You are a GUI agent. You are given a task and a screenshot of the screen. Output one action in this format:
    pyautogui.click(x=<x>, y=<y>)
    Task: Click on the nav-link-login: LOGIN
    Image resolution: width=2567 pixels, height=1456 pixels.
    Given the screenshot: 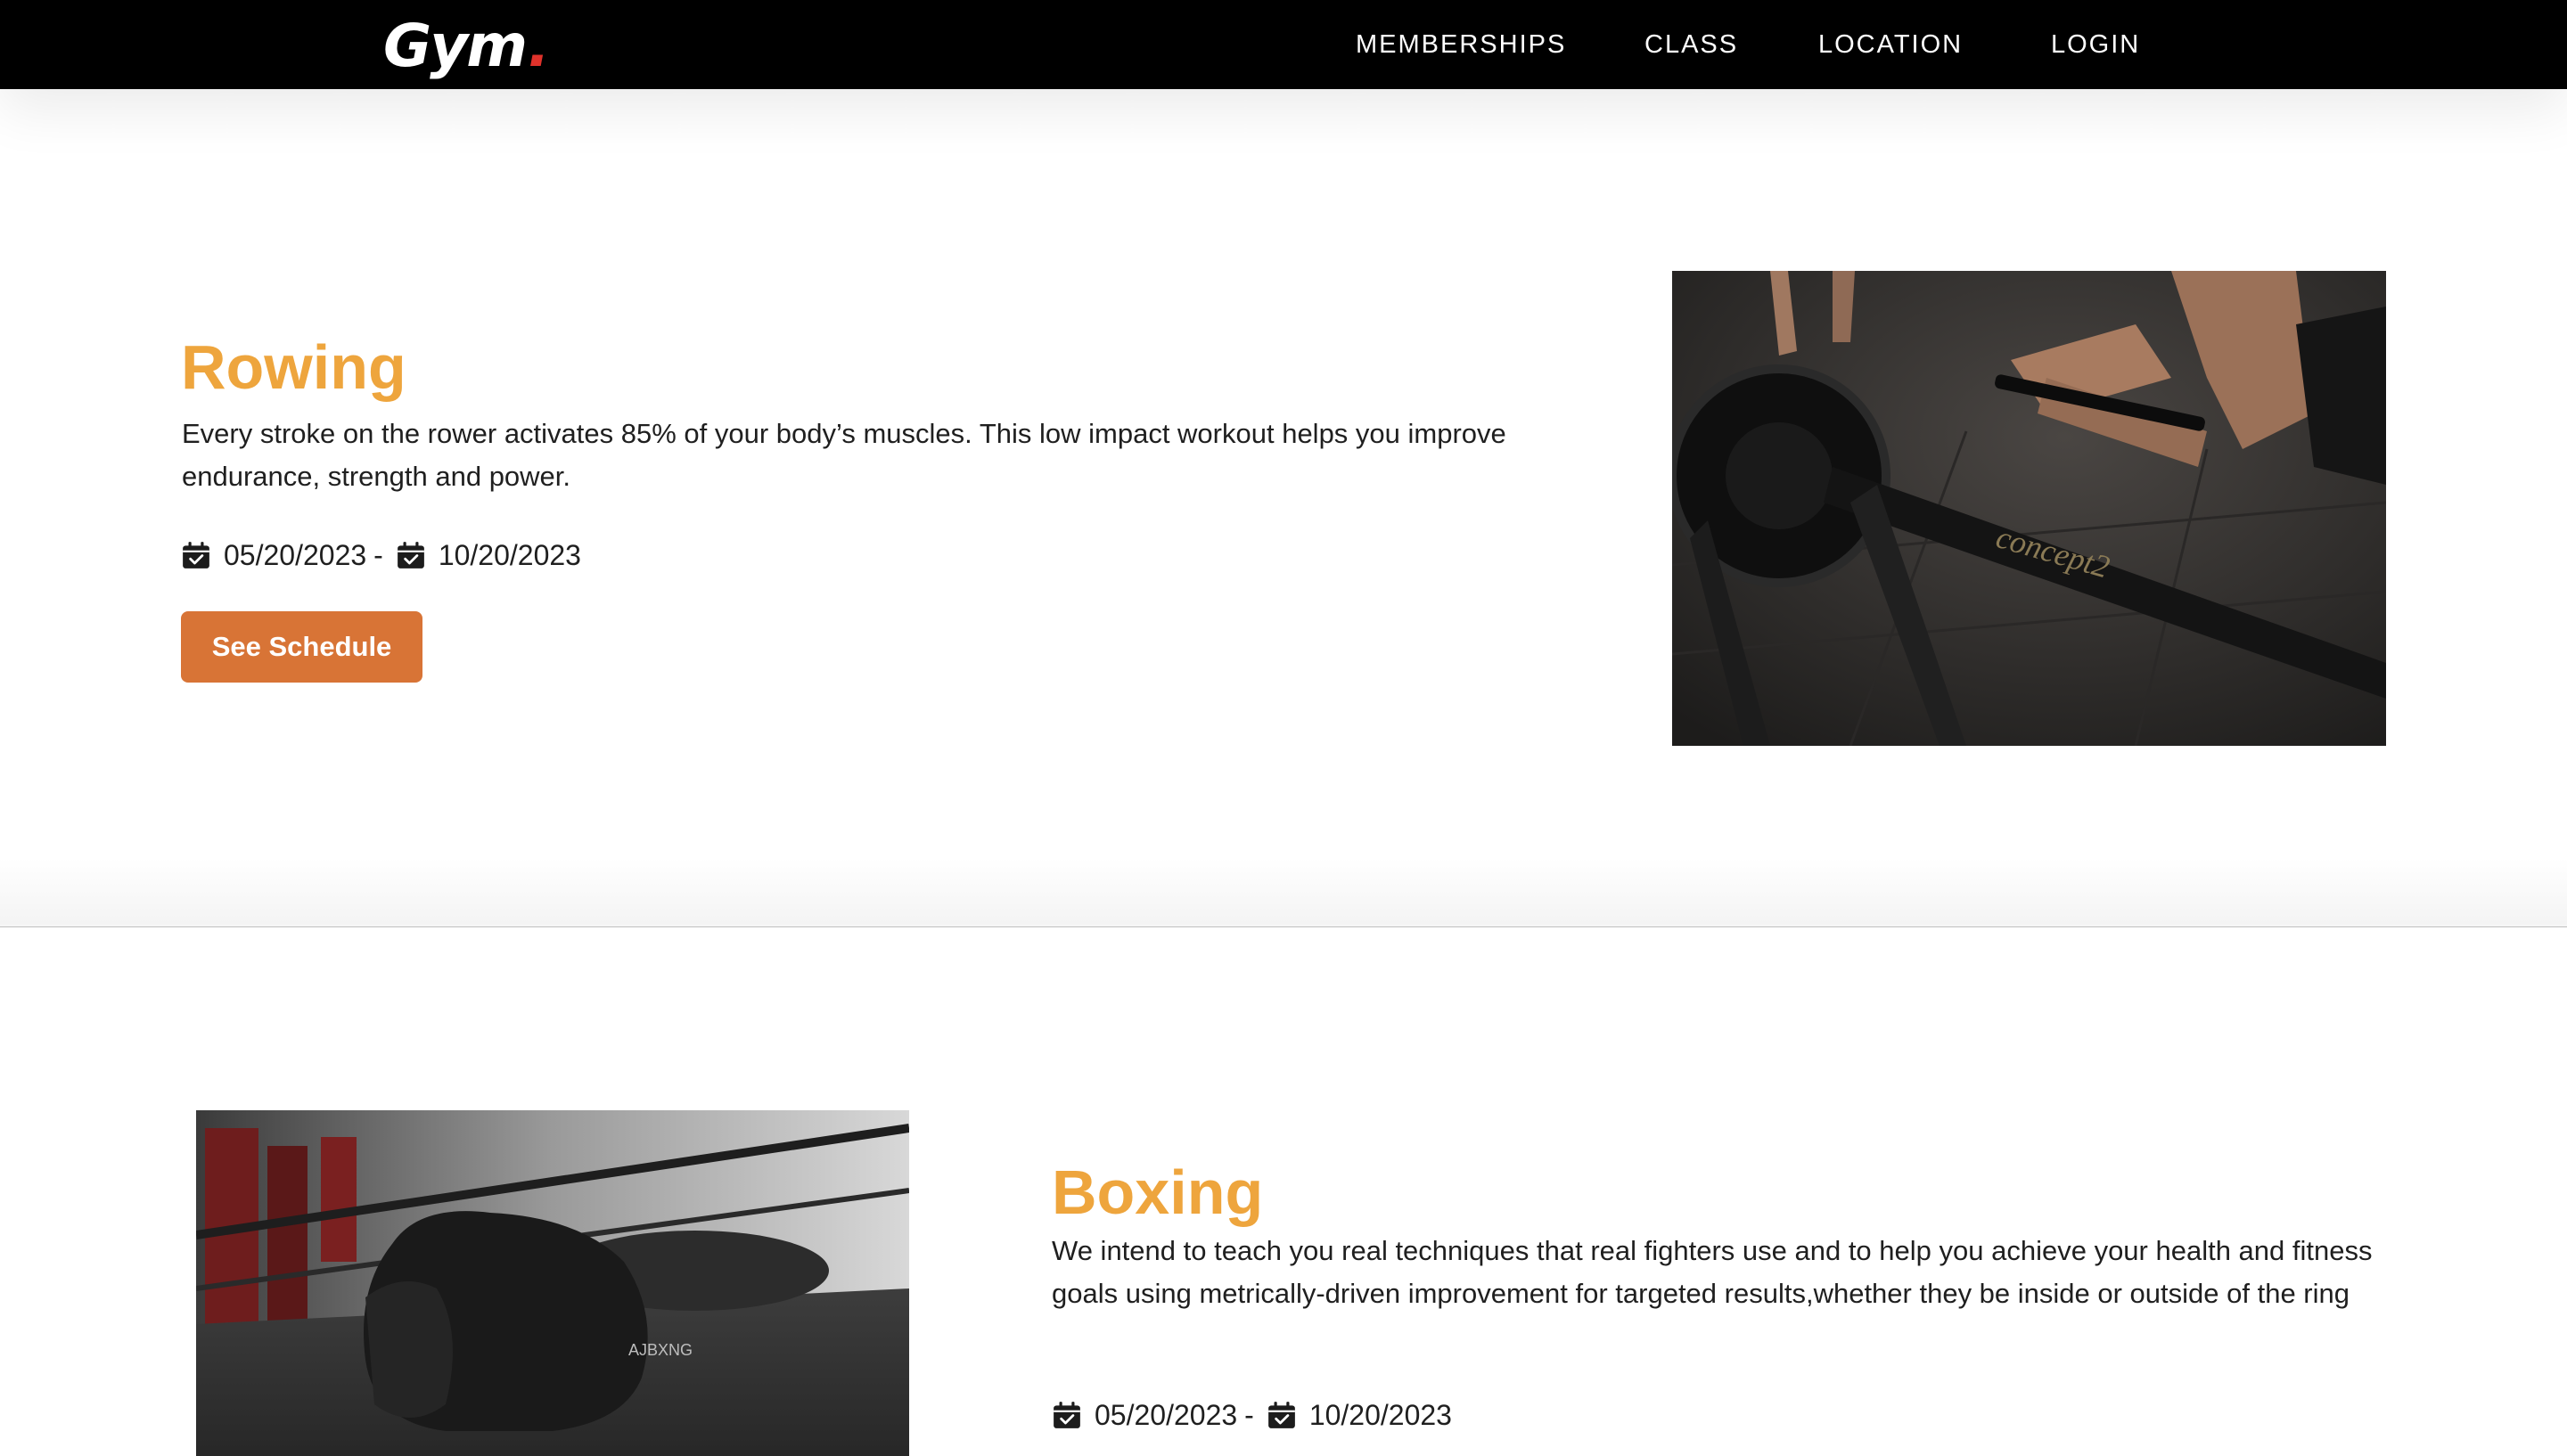 What is the action you would take?
    pyautogui.click(x=2096, y=45)
    